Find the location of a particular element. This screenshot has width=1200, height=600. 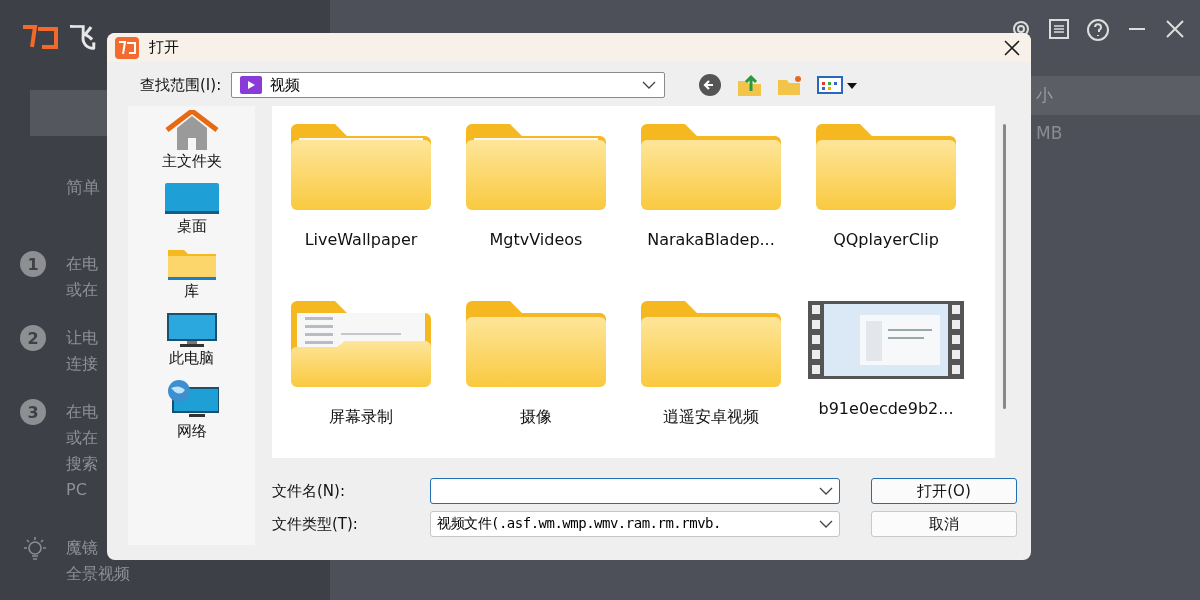

list-icon is located at coordinates (1059, 29).